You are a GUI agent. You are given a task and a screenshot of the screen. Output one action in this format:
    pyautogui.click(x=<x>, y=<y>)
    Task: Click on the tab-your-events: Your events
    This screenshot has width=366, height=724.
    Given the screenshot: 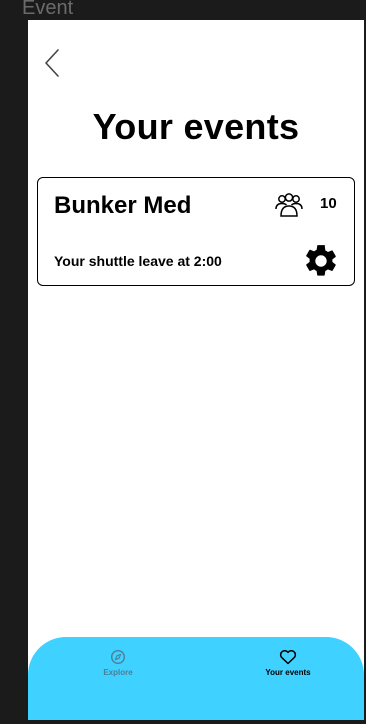 What is the action you would take?
    pyautogui.click(x=288, y=674)
    